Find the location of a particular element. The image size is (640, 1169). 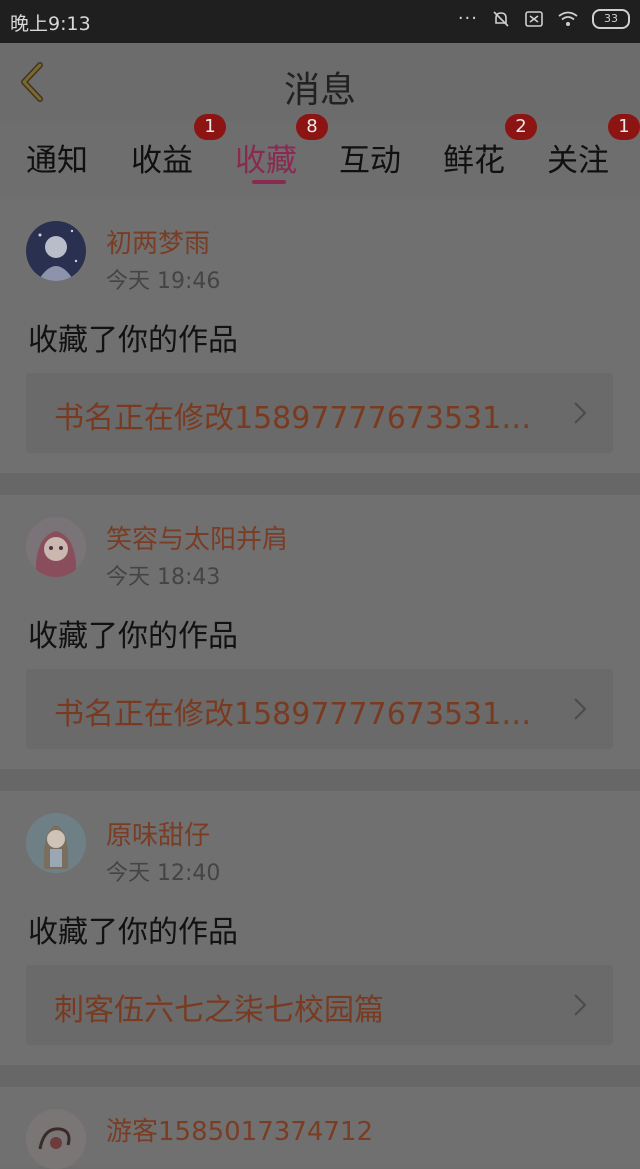

status-icons: ··· 33 is located at coordinates (544, 18).